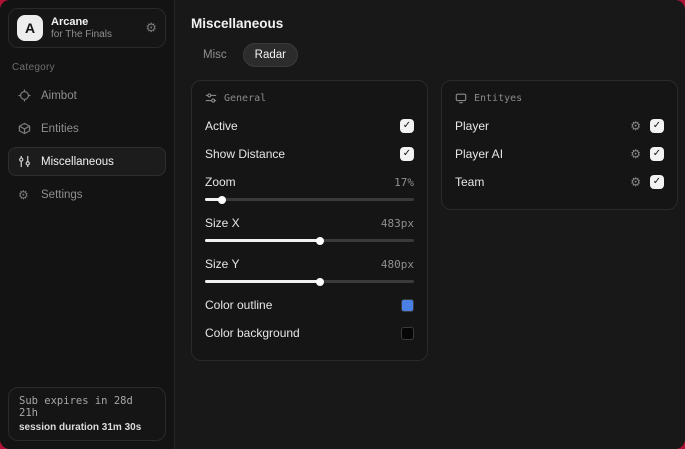 This screenshot has width=685, height=449. What do you see at coordinates (657, 154) in the screenshot?
I see `player-ai-checkbox: ✓` at bounding box center [657, 154].